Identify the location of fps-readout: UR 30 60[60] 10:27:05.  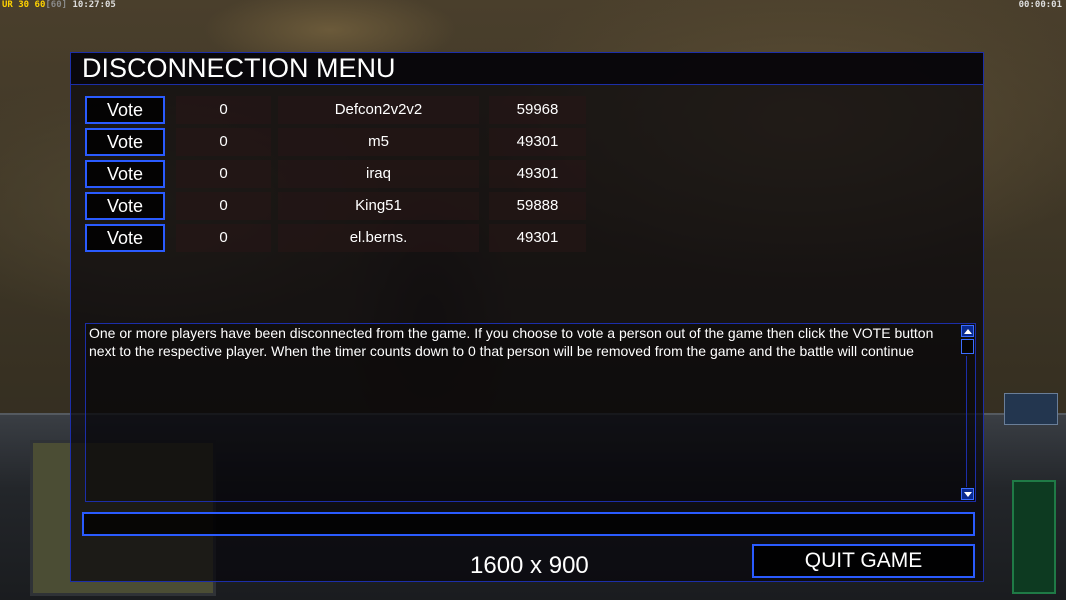
(59, 5).